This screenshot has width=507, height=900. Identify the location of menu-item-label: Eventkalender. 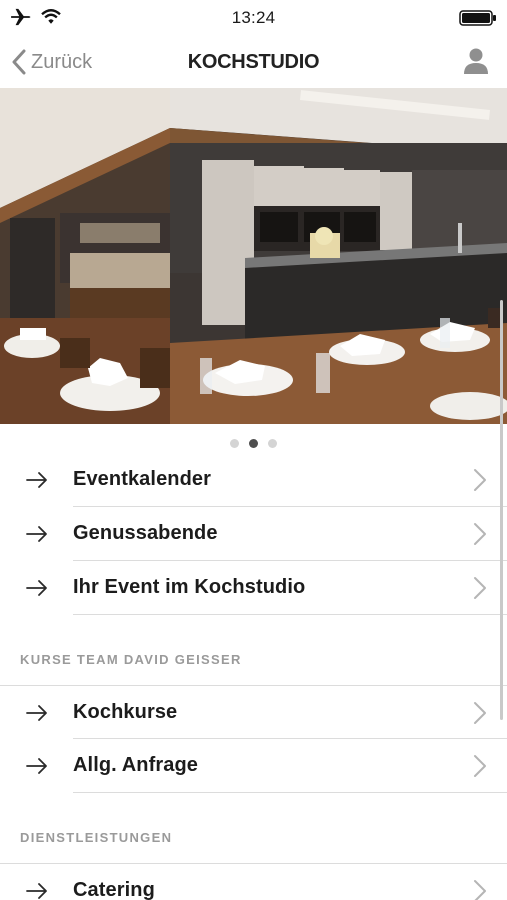
(142, 479).